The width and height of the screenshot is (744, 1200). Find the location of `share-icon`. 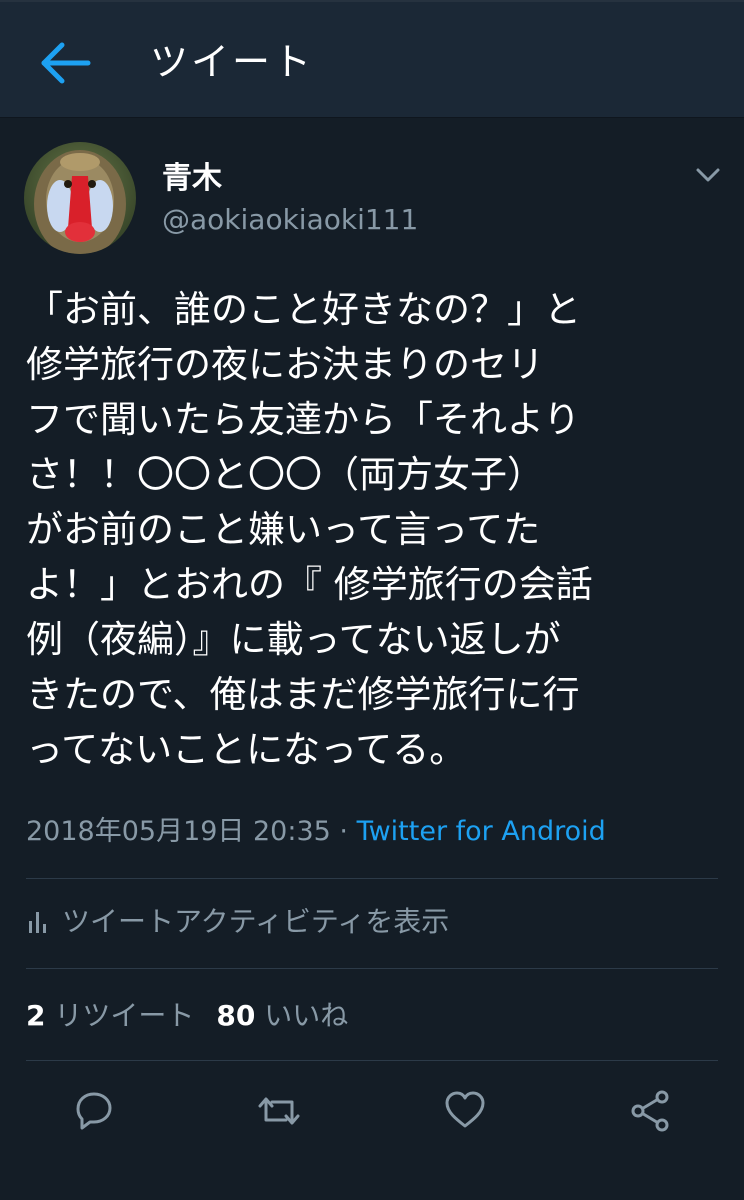

share-icon is located at coordinates (650, 1111).